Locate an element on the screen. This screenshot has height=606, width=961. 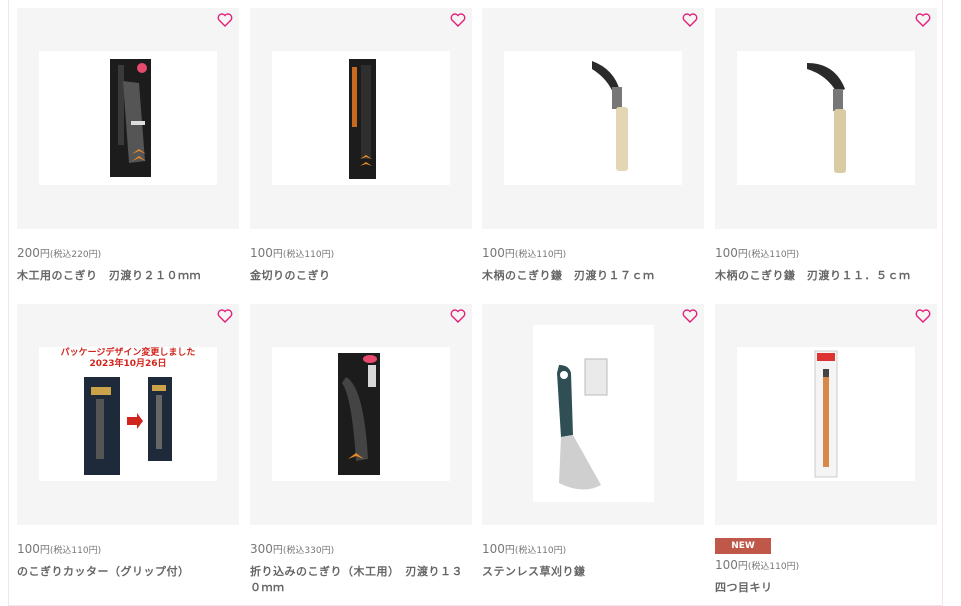
product-card: 100円(税込110円) 木柄のこぎり鎌 刃渡り１７ｃｍ is located at coordinates (593, 145).